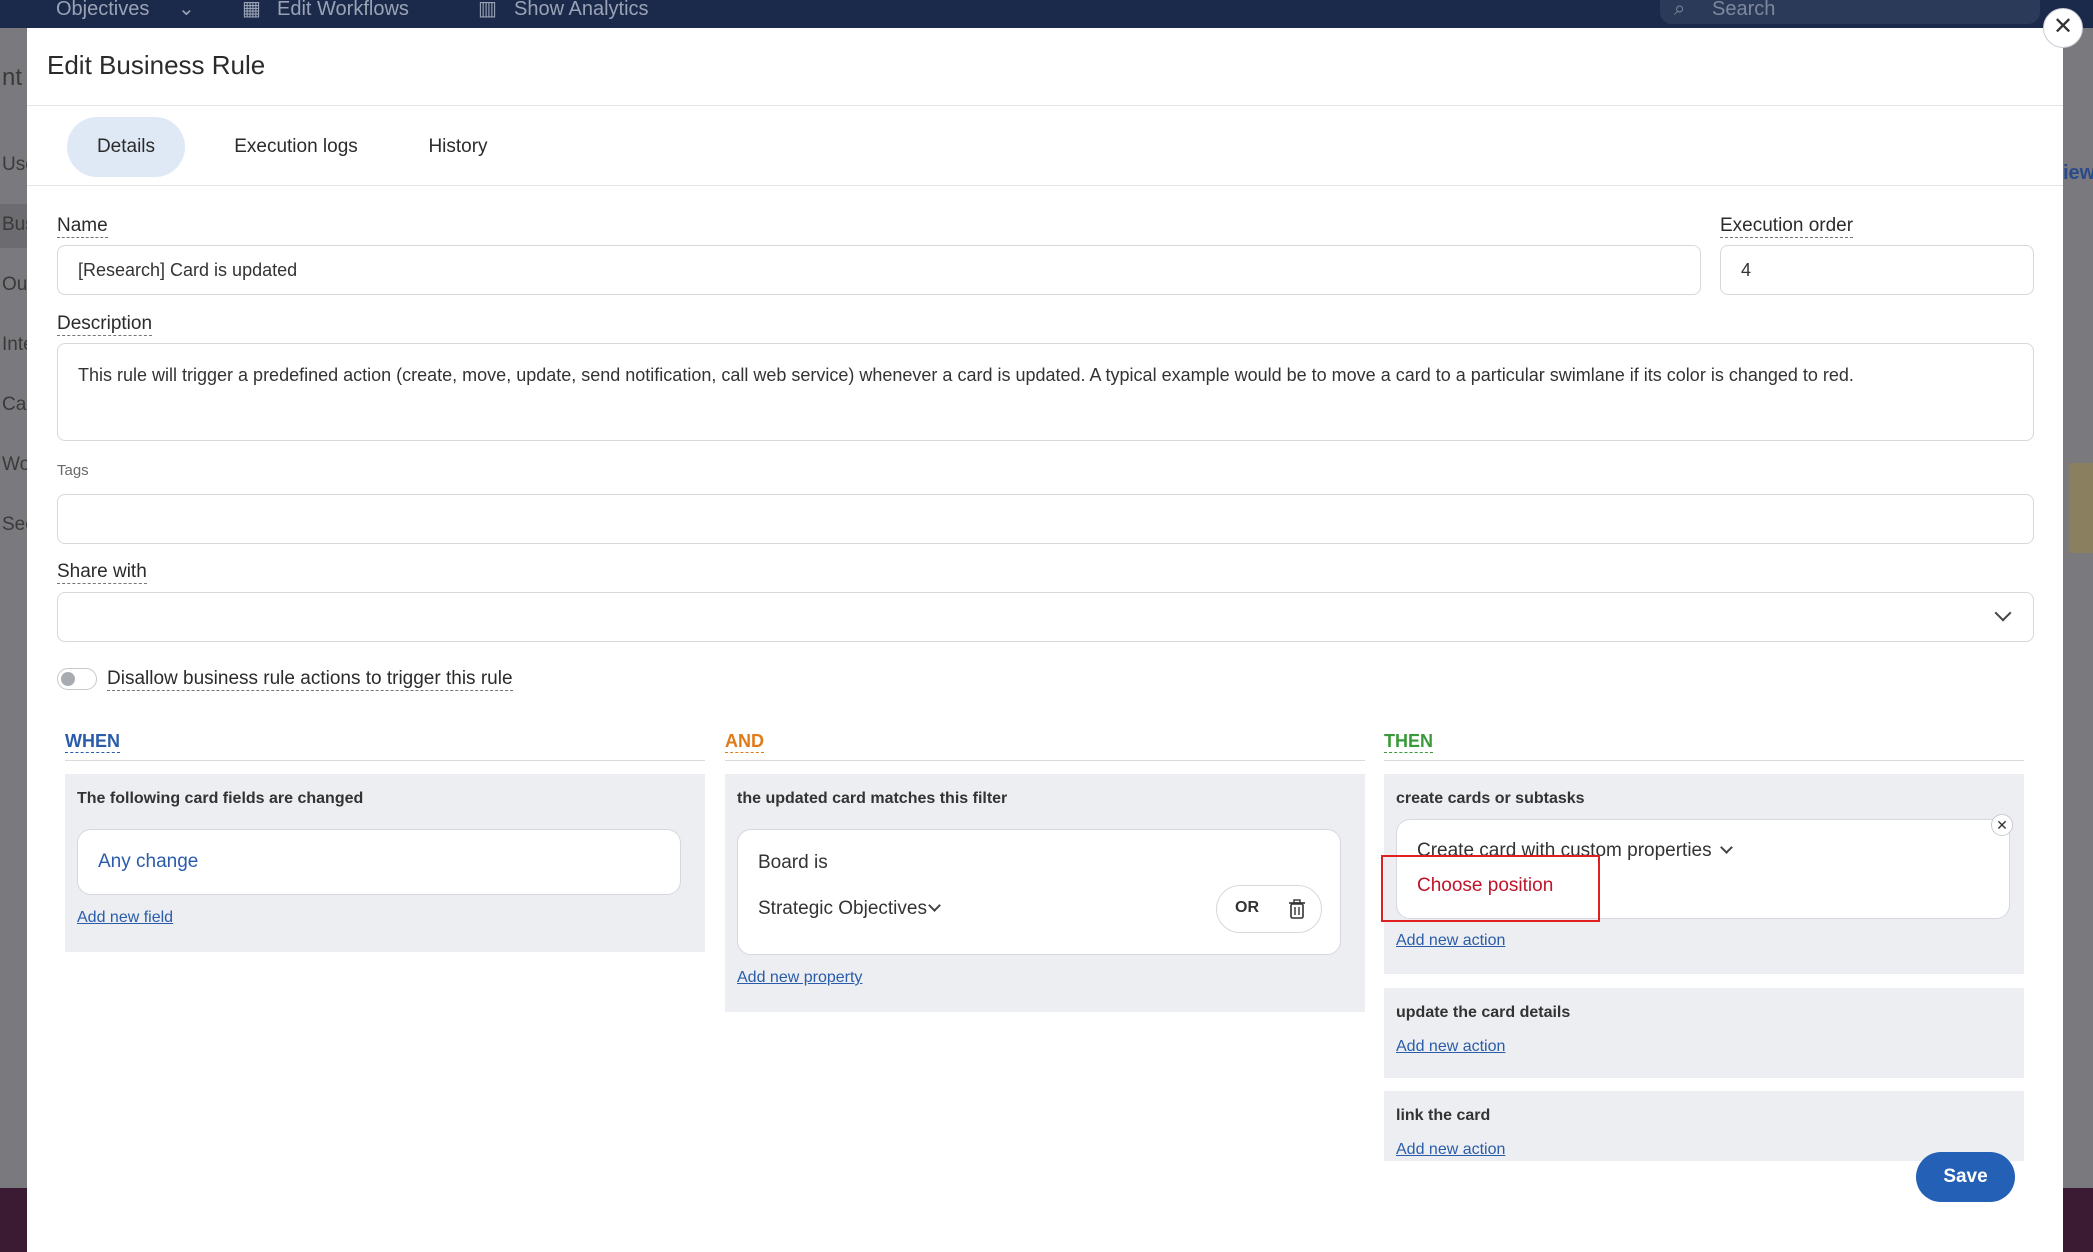  Describe the element at coordinates (487, 10) in the screenshot. I see `analytics-icon: ▥` at that location.